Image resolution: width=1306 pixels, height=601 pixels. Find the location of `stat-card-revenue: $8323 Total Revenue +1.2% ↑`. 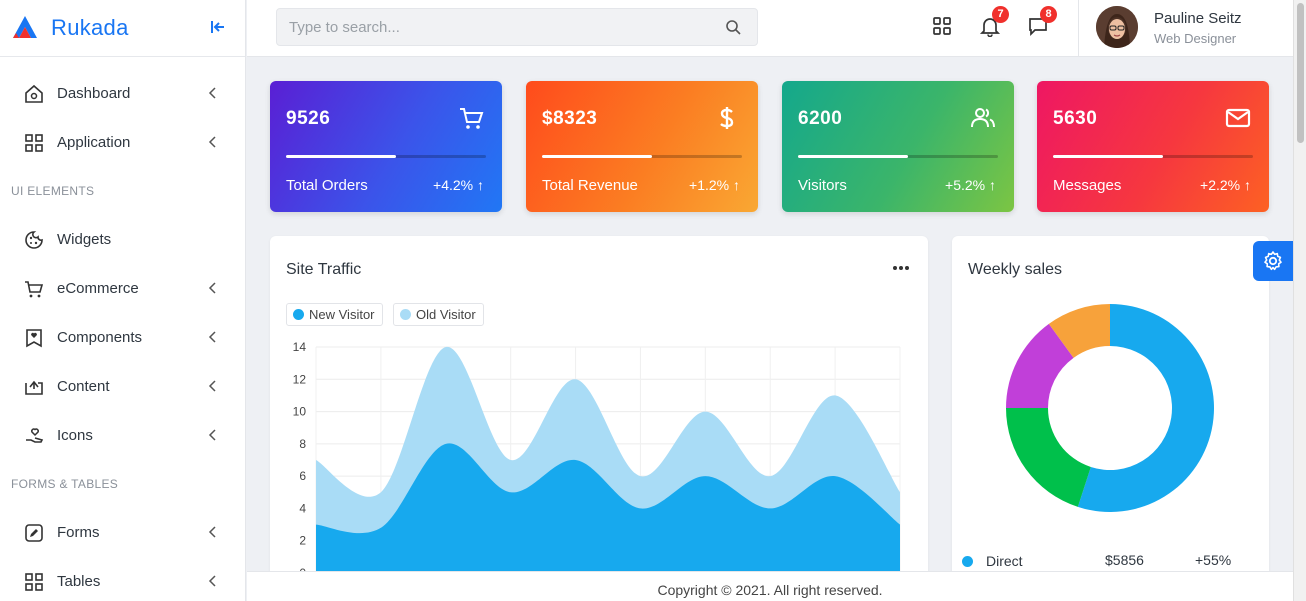

stat-card-revenue: $8323 Total Revenue +1.2% ↑ is located at coordinates (642, 146).